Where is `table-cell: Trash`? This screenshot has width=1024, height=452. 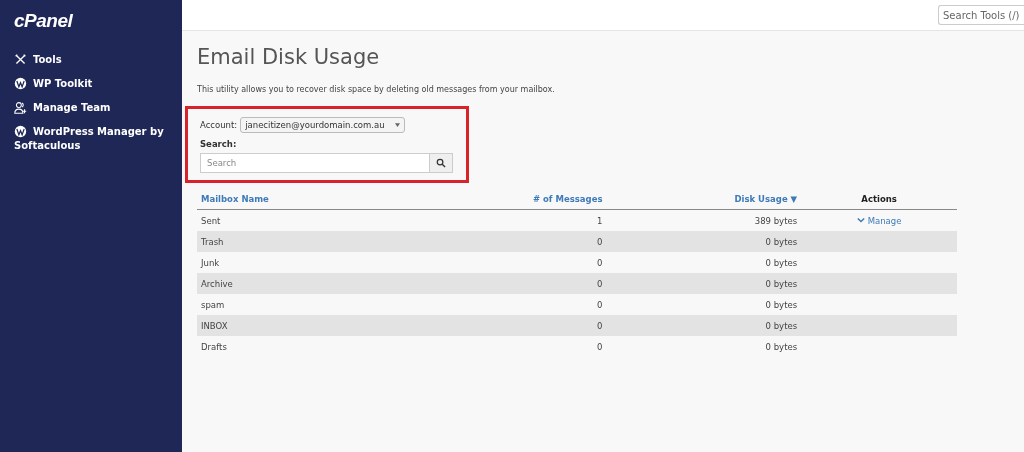 table-cell: Trash is located at coordinates (348, 241).